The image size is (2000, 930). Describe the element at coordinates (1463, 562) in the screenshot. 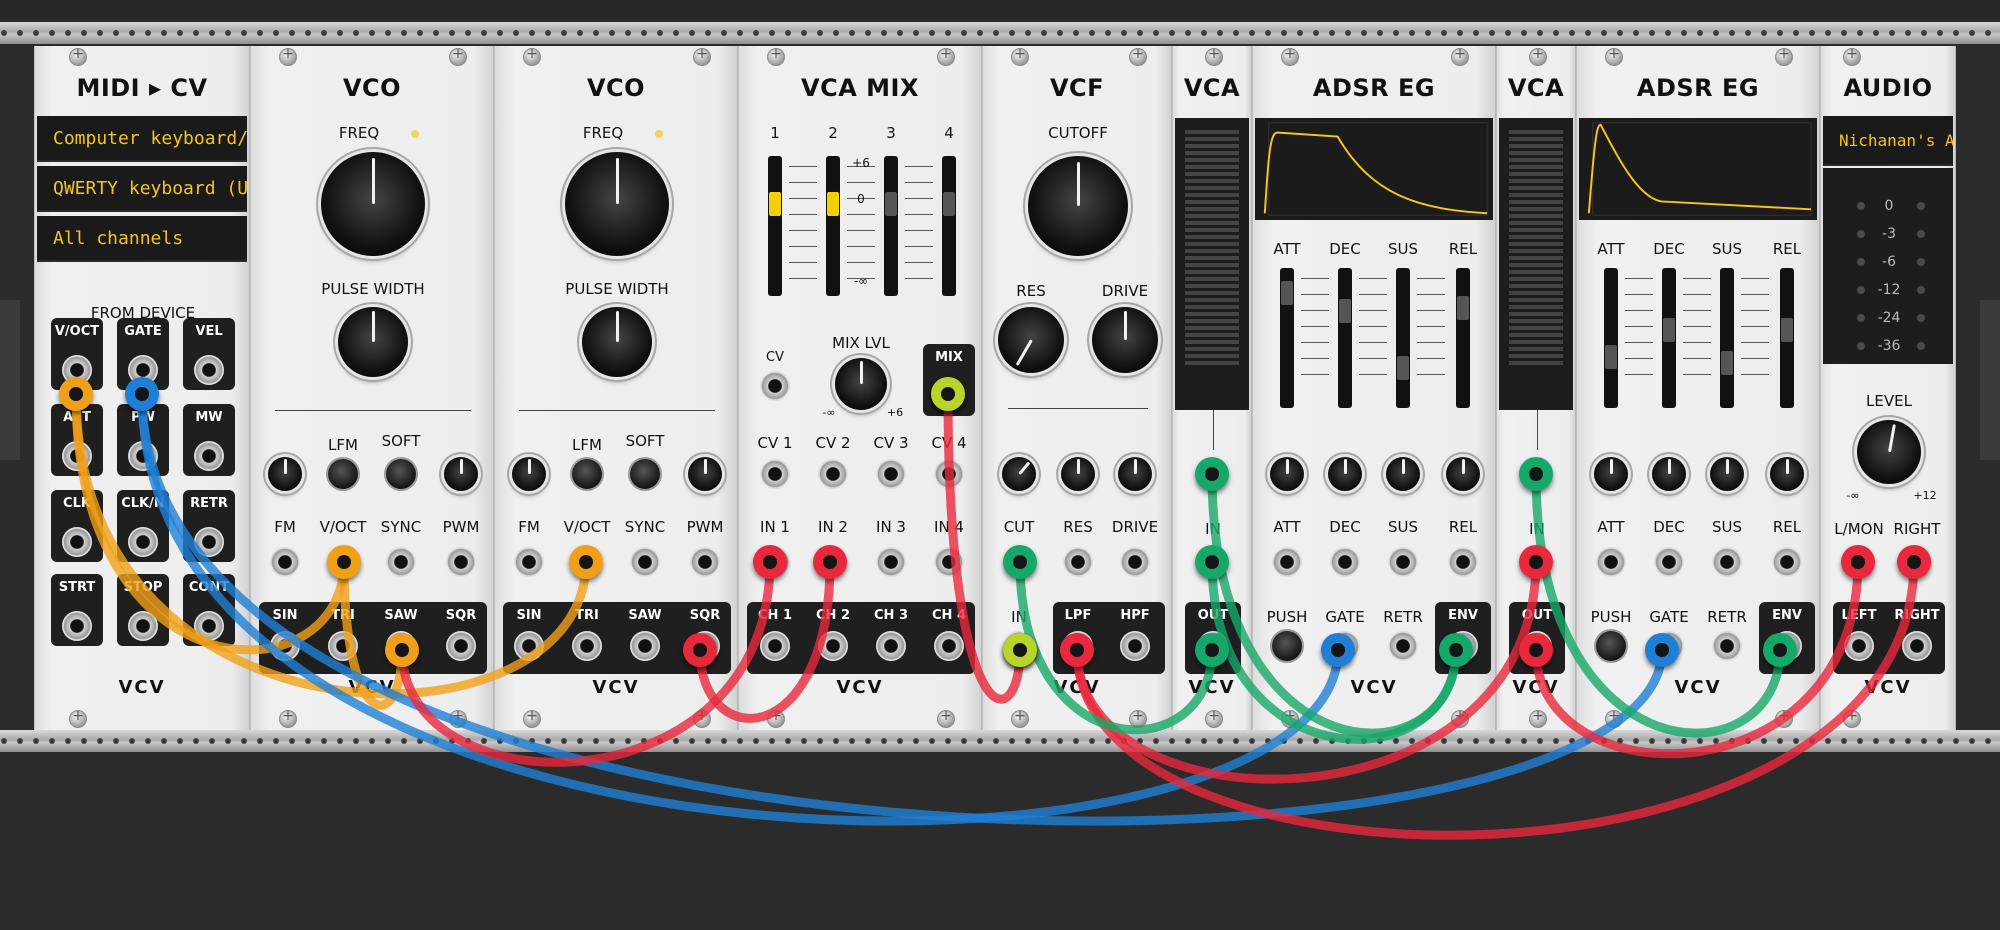

I see `rel-cv-jack` at that location.